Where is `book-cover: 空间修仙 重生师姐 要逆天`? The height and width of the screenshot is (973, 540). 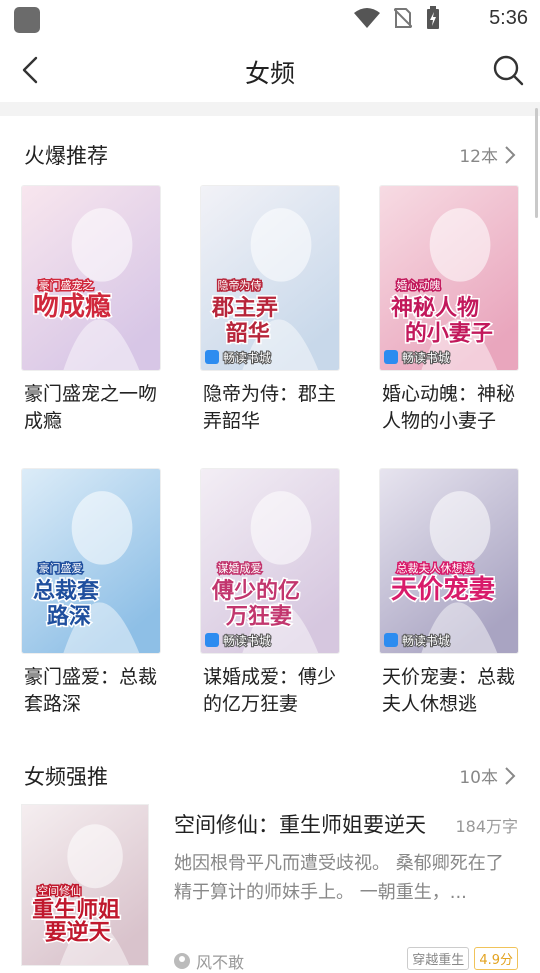
book-cover: 空间修仙 重生师姐 要逆天 is located at coordinates (85, 885).